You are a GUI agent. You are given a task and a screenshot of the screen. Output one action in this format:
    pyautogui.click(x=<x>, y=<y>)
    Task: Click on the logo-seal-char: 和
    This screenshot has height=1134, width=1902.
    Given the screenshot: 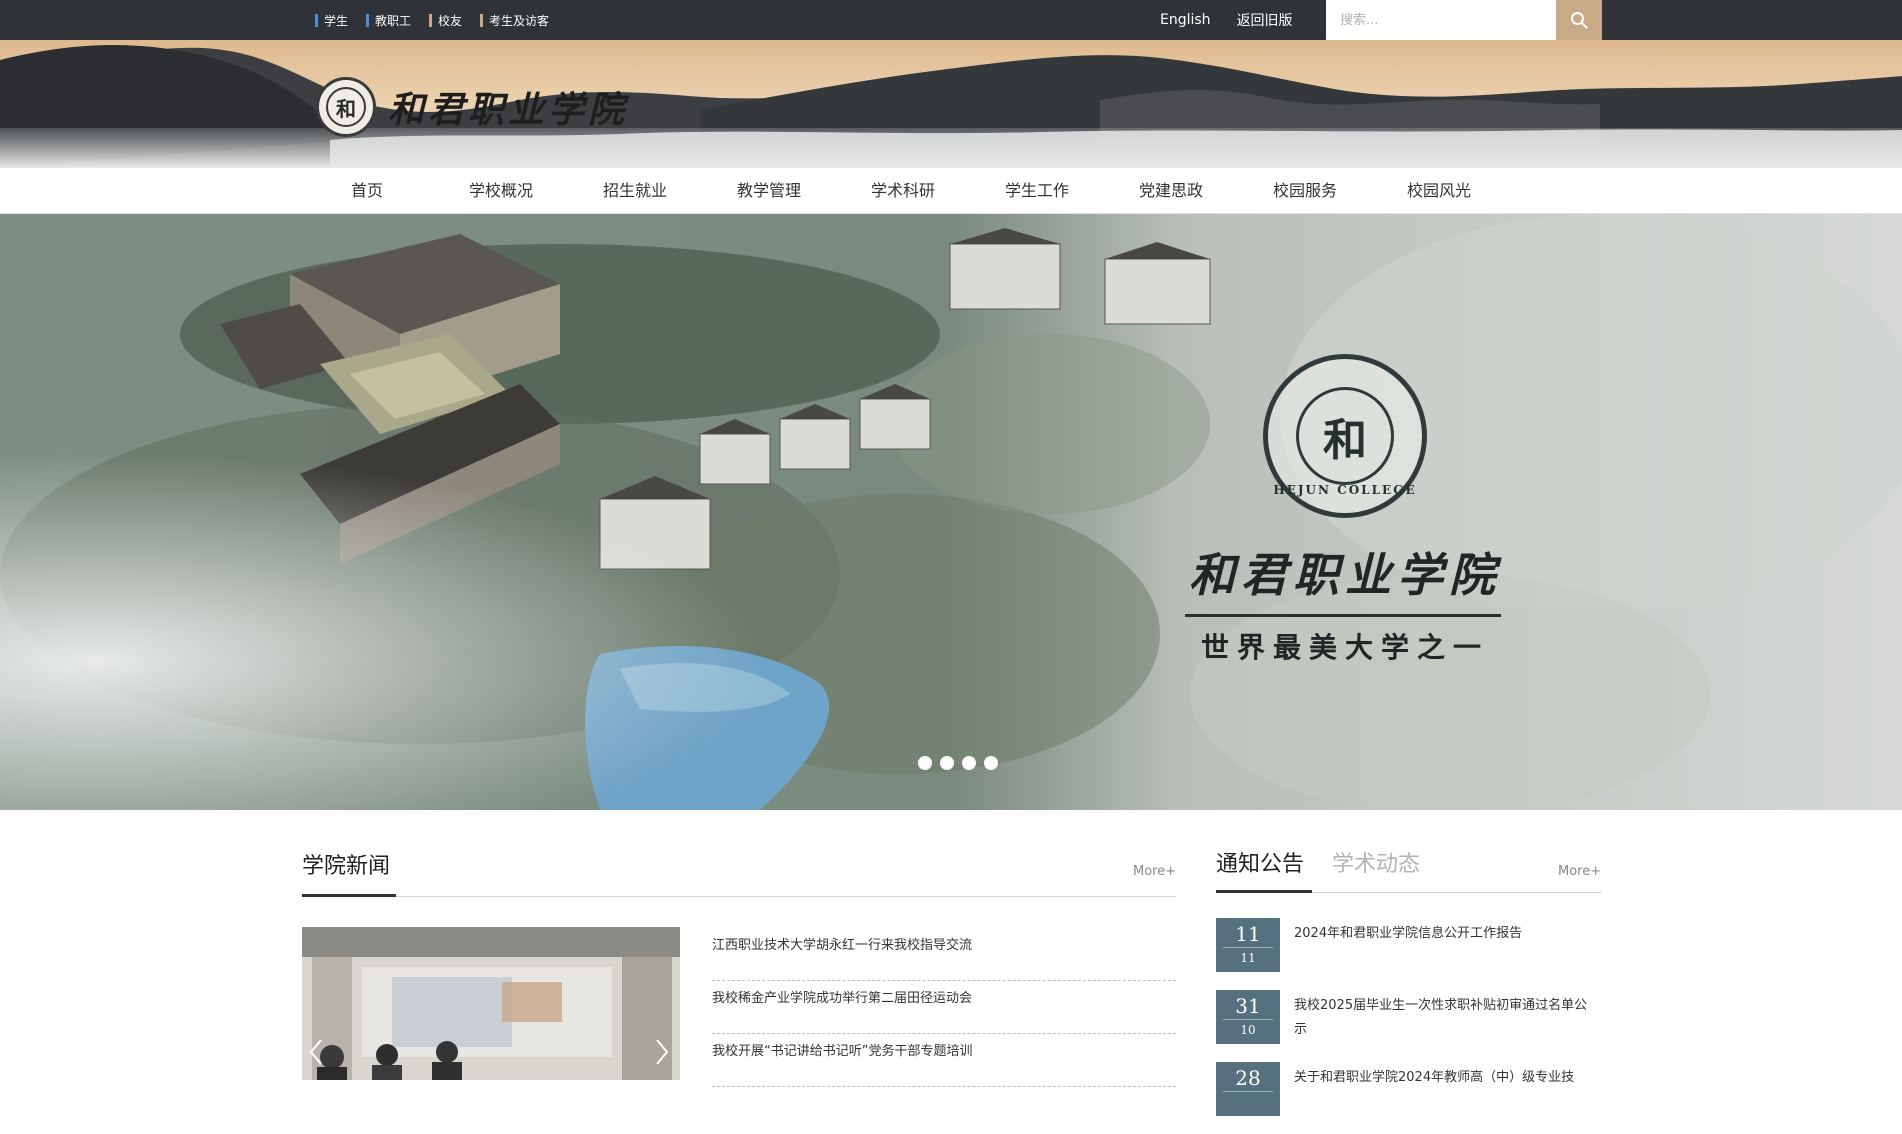 What is the action you would take?
    pyautogui.click(x=346, y=107)
    